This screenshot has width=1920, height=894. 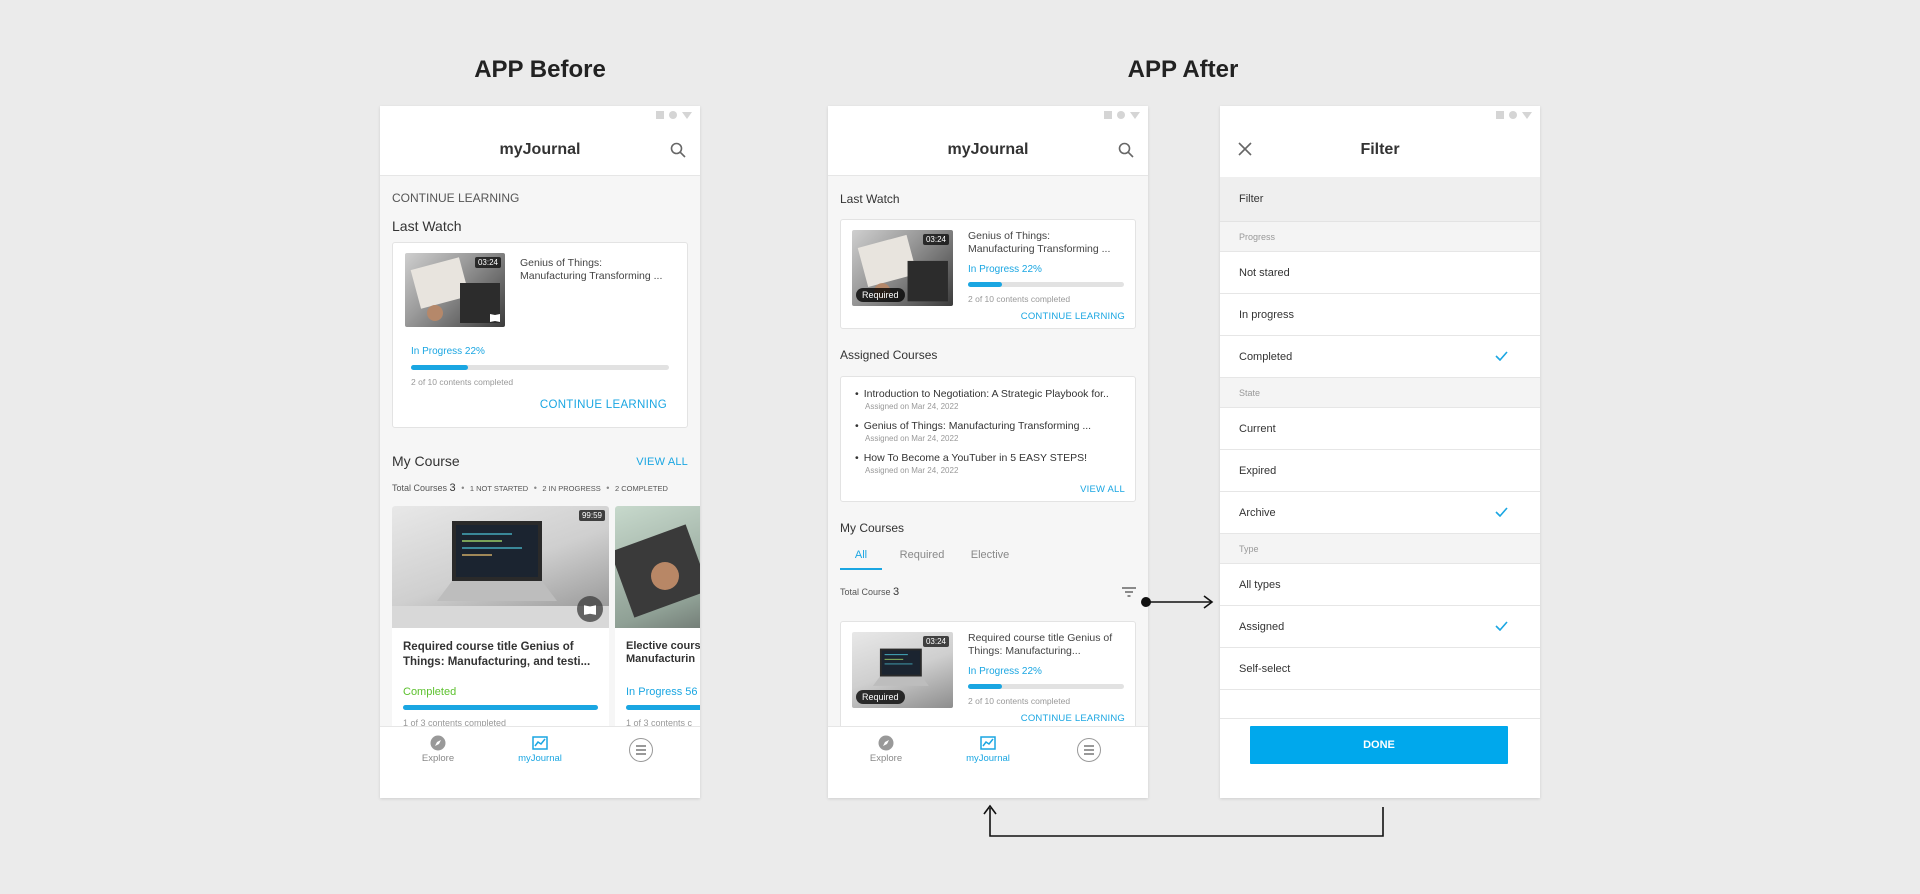 What do you see at coordinates (1245, 149) in the screenshot?
I see `close-icon` at bounding box center [1245, 149].